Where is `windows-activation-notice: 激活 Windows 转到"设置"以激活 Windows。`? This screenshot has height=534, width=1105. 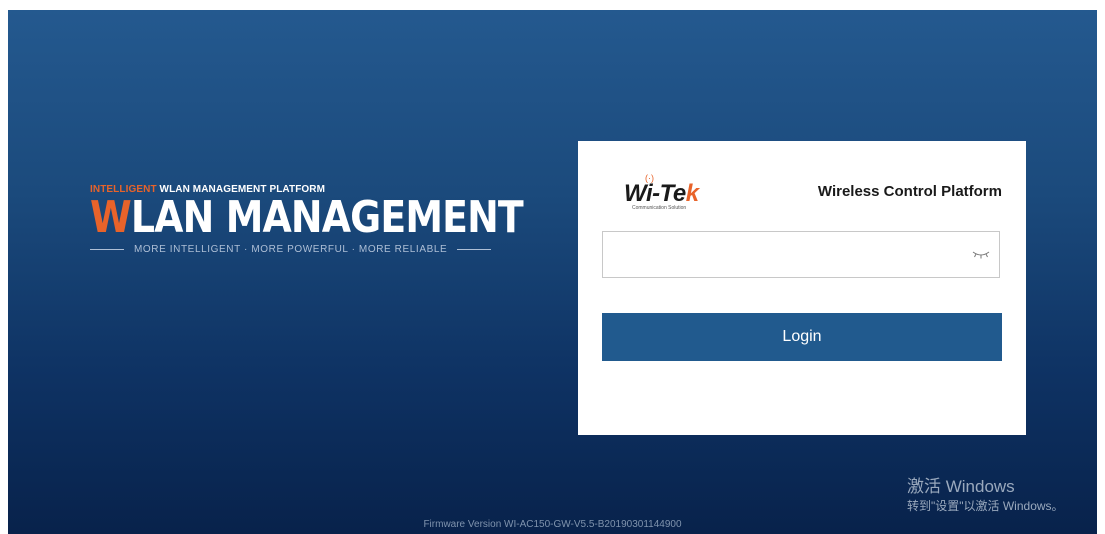
windows-activation-notice: 激活 Windows 转到"设置"以激活 Windows。 is located at coordinates (985, 495).